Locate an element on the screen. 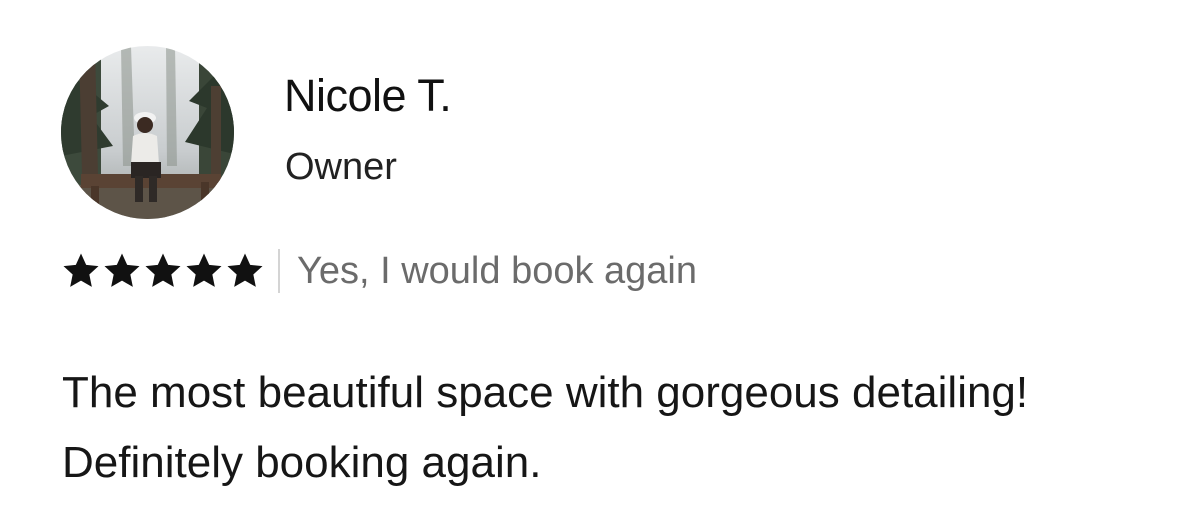 The image size is (1179, 513). rating-row: Yes, I would book again is located at coordinates (379, 271).